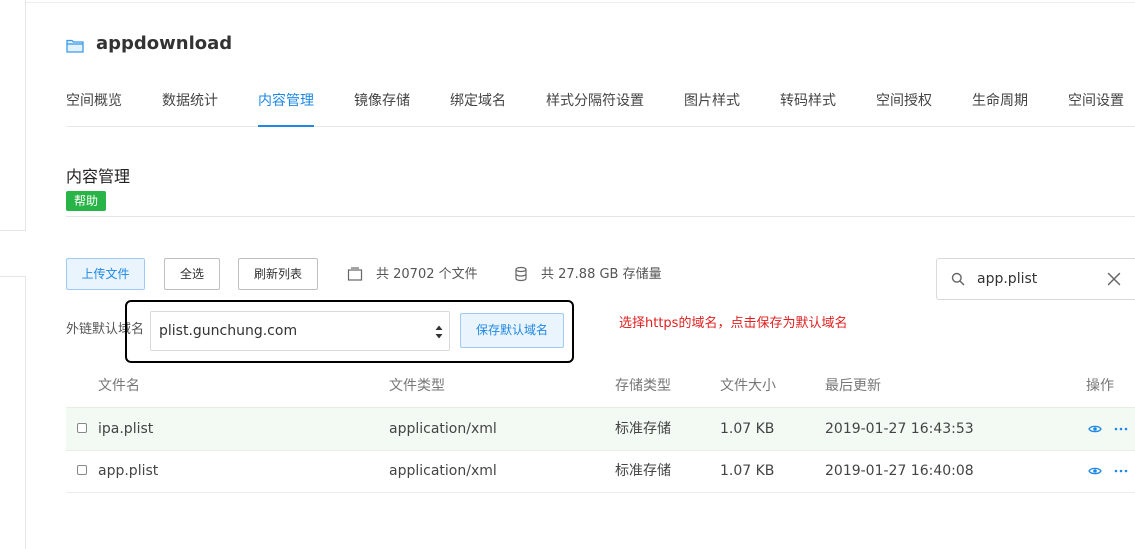  Describe the element at coordinates (75, 45) in the screenshot. I see `bucket-icon` at that location.